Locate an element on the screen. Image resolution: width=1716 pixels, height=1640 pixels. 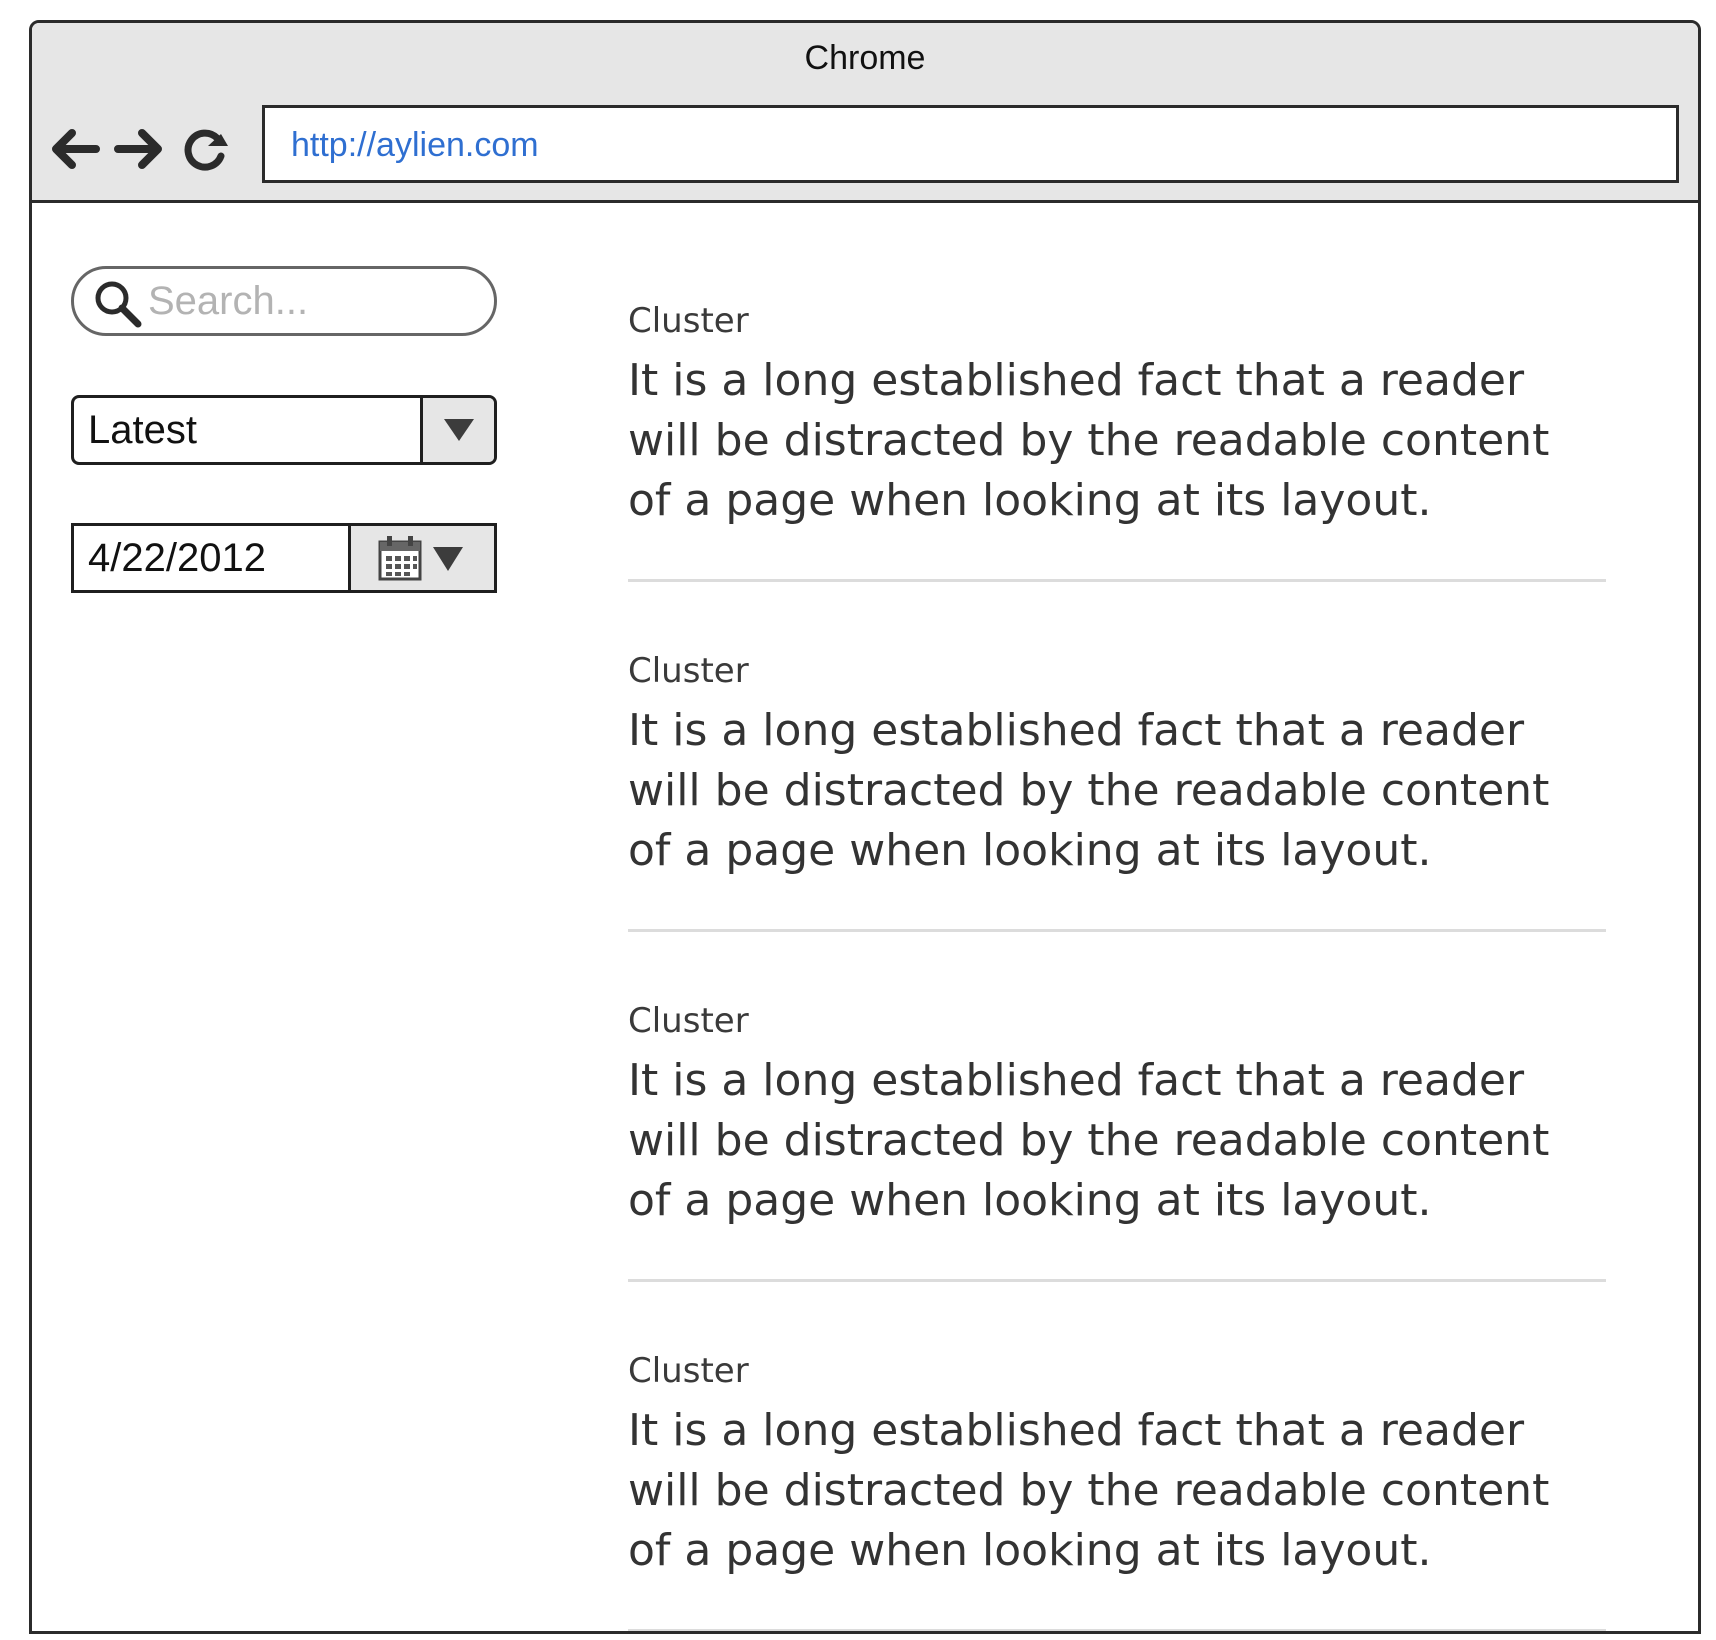
back-arrow-icon is located at coordinates (76, 149).